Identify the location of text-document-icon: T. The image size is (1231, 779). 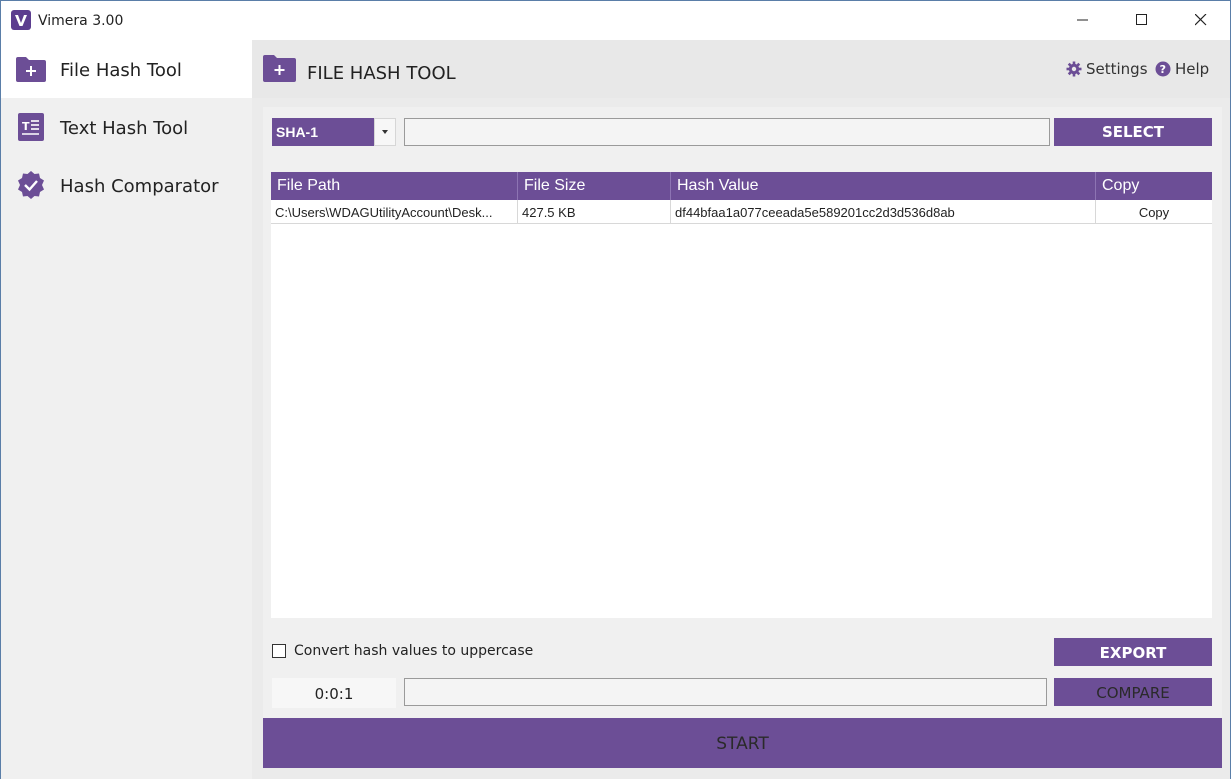
(31, 127).